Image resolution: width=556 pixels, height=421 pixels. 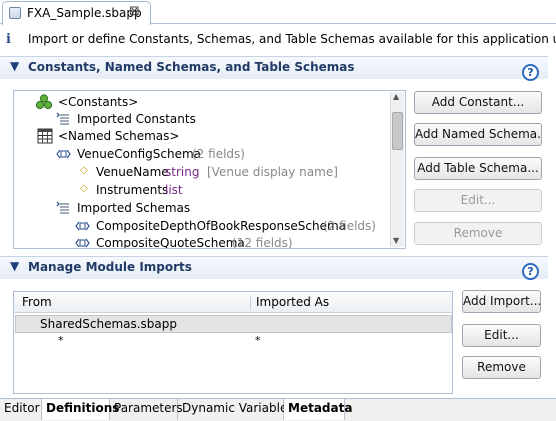 What do you see at coordinates (182, 172) in the screenshot?
I see `field-type: string` at bounding box center [182, 172].